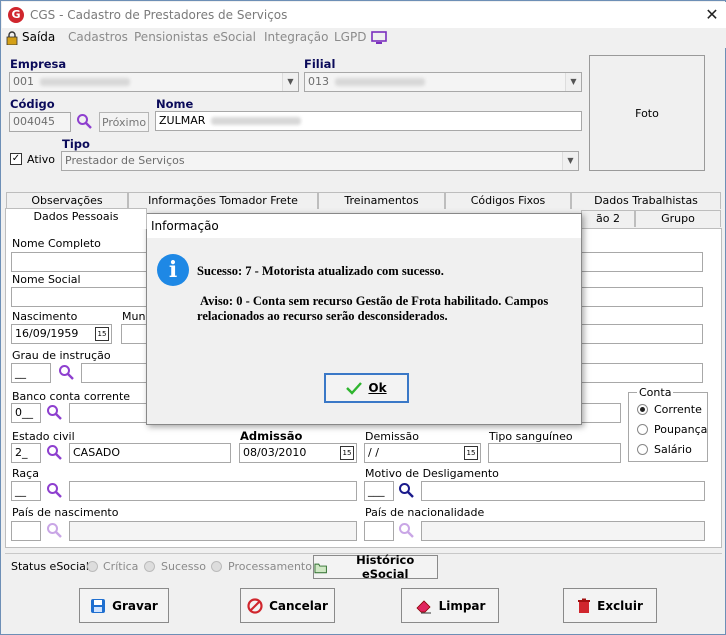 This screenshot has width=726, height=635. What do you see at coordinates (56, 243) in the screenshot?
I see `nome-completo-label: Nome Completo` at bounding box center [56, 243].